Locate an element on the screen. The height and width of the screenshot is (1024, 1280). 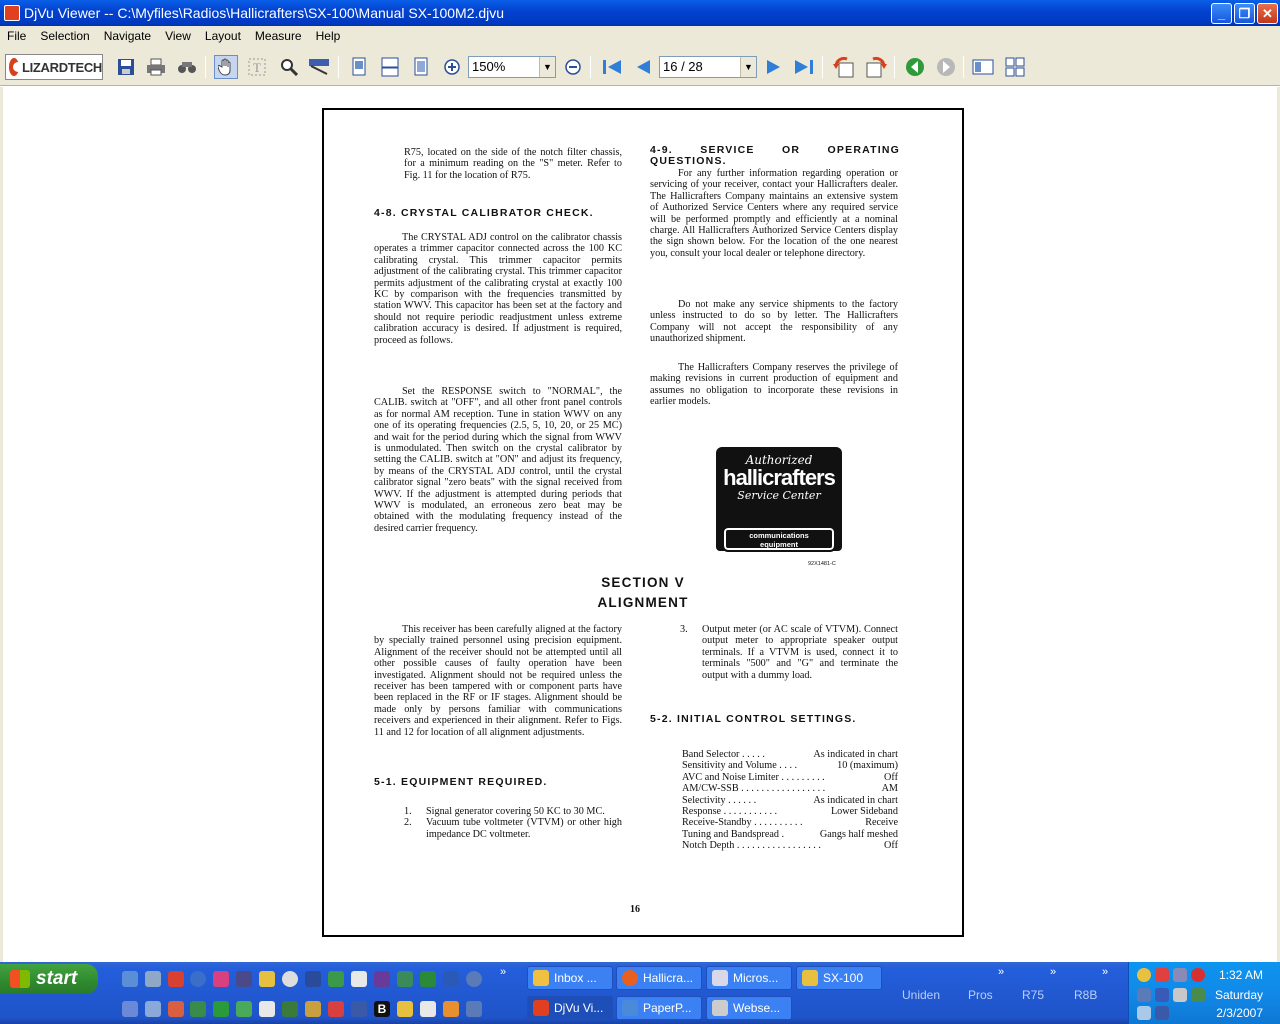
first-page-icon is located at coordinates (612, 67).